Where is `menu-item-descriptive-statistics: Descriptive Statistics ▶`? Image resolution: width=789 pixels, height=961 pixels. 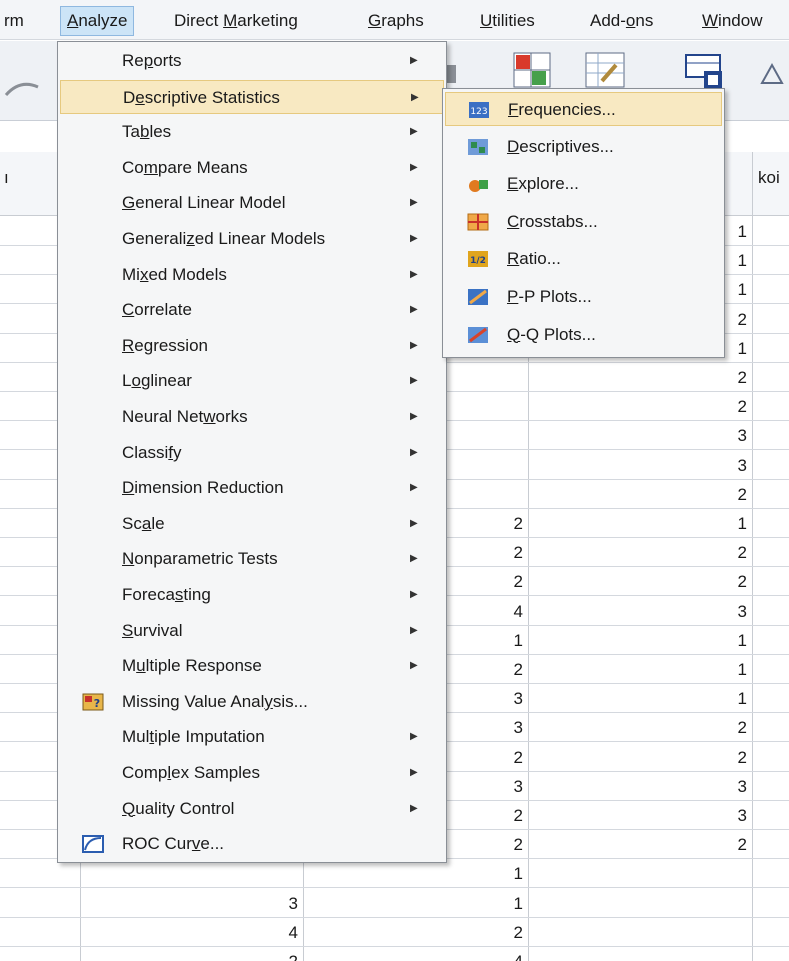
menu-item-descriptive-statistics: Descriptive Statistics ▶ is located at coordinates (252, 96).